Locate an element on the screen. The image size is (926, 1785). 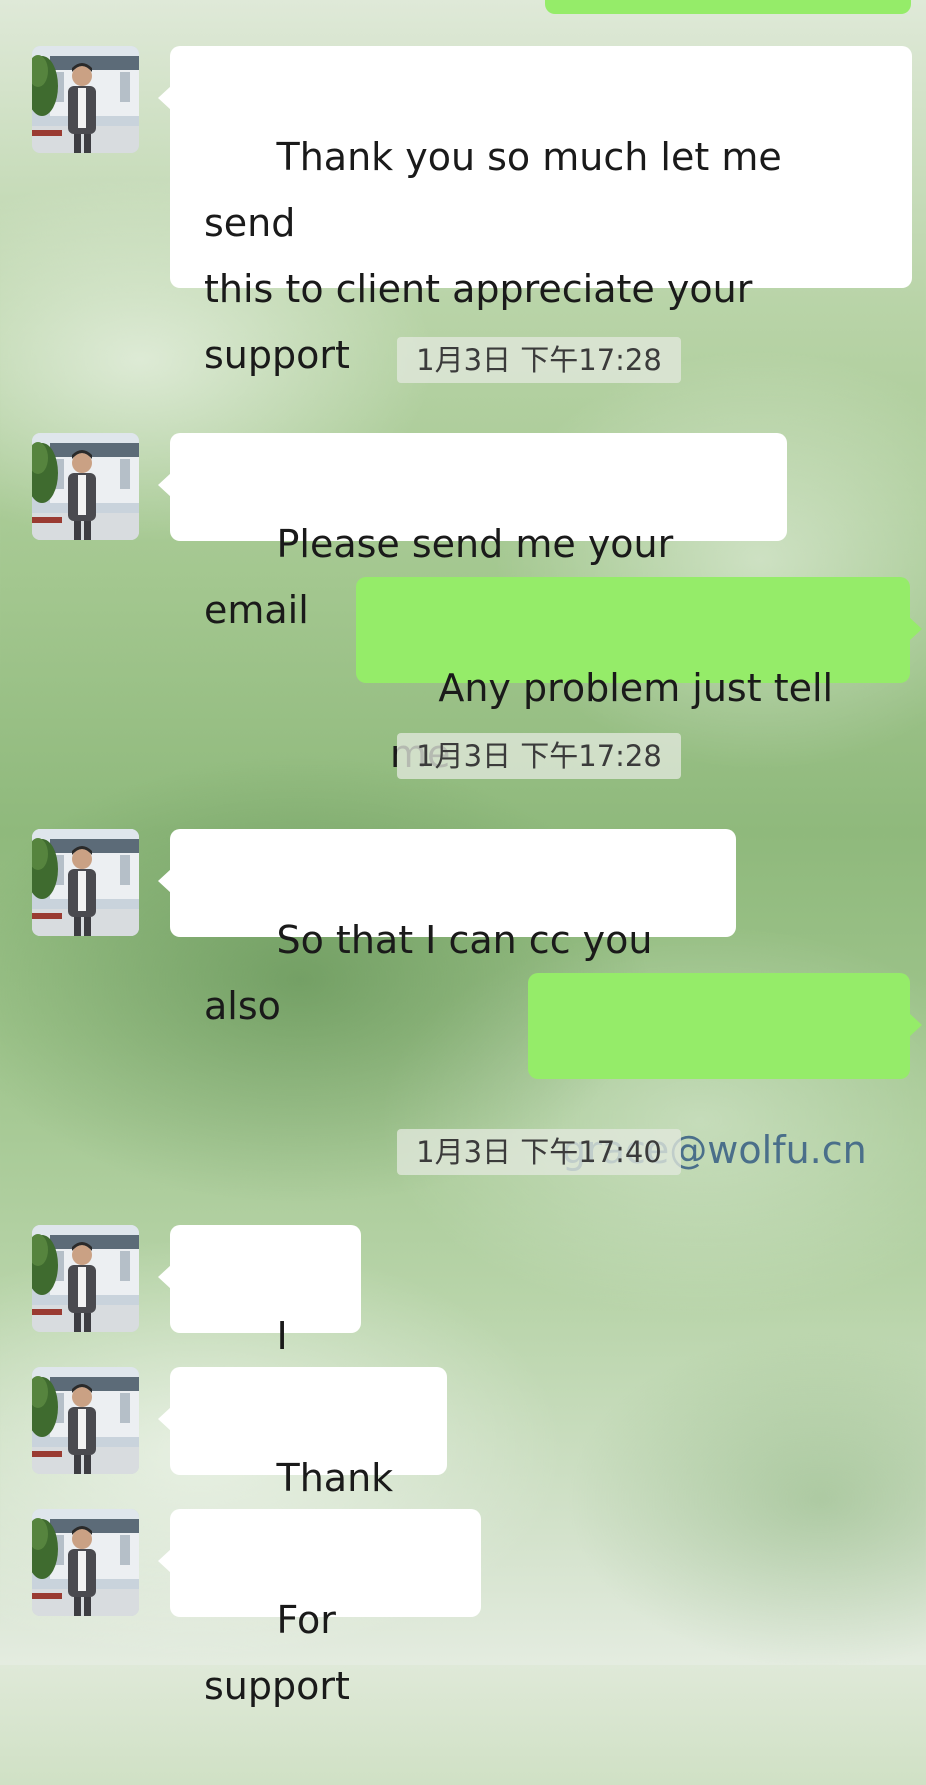
message-bubble-incoming: Thank you is located at coordinates (302, 1466).